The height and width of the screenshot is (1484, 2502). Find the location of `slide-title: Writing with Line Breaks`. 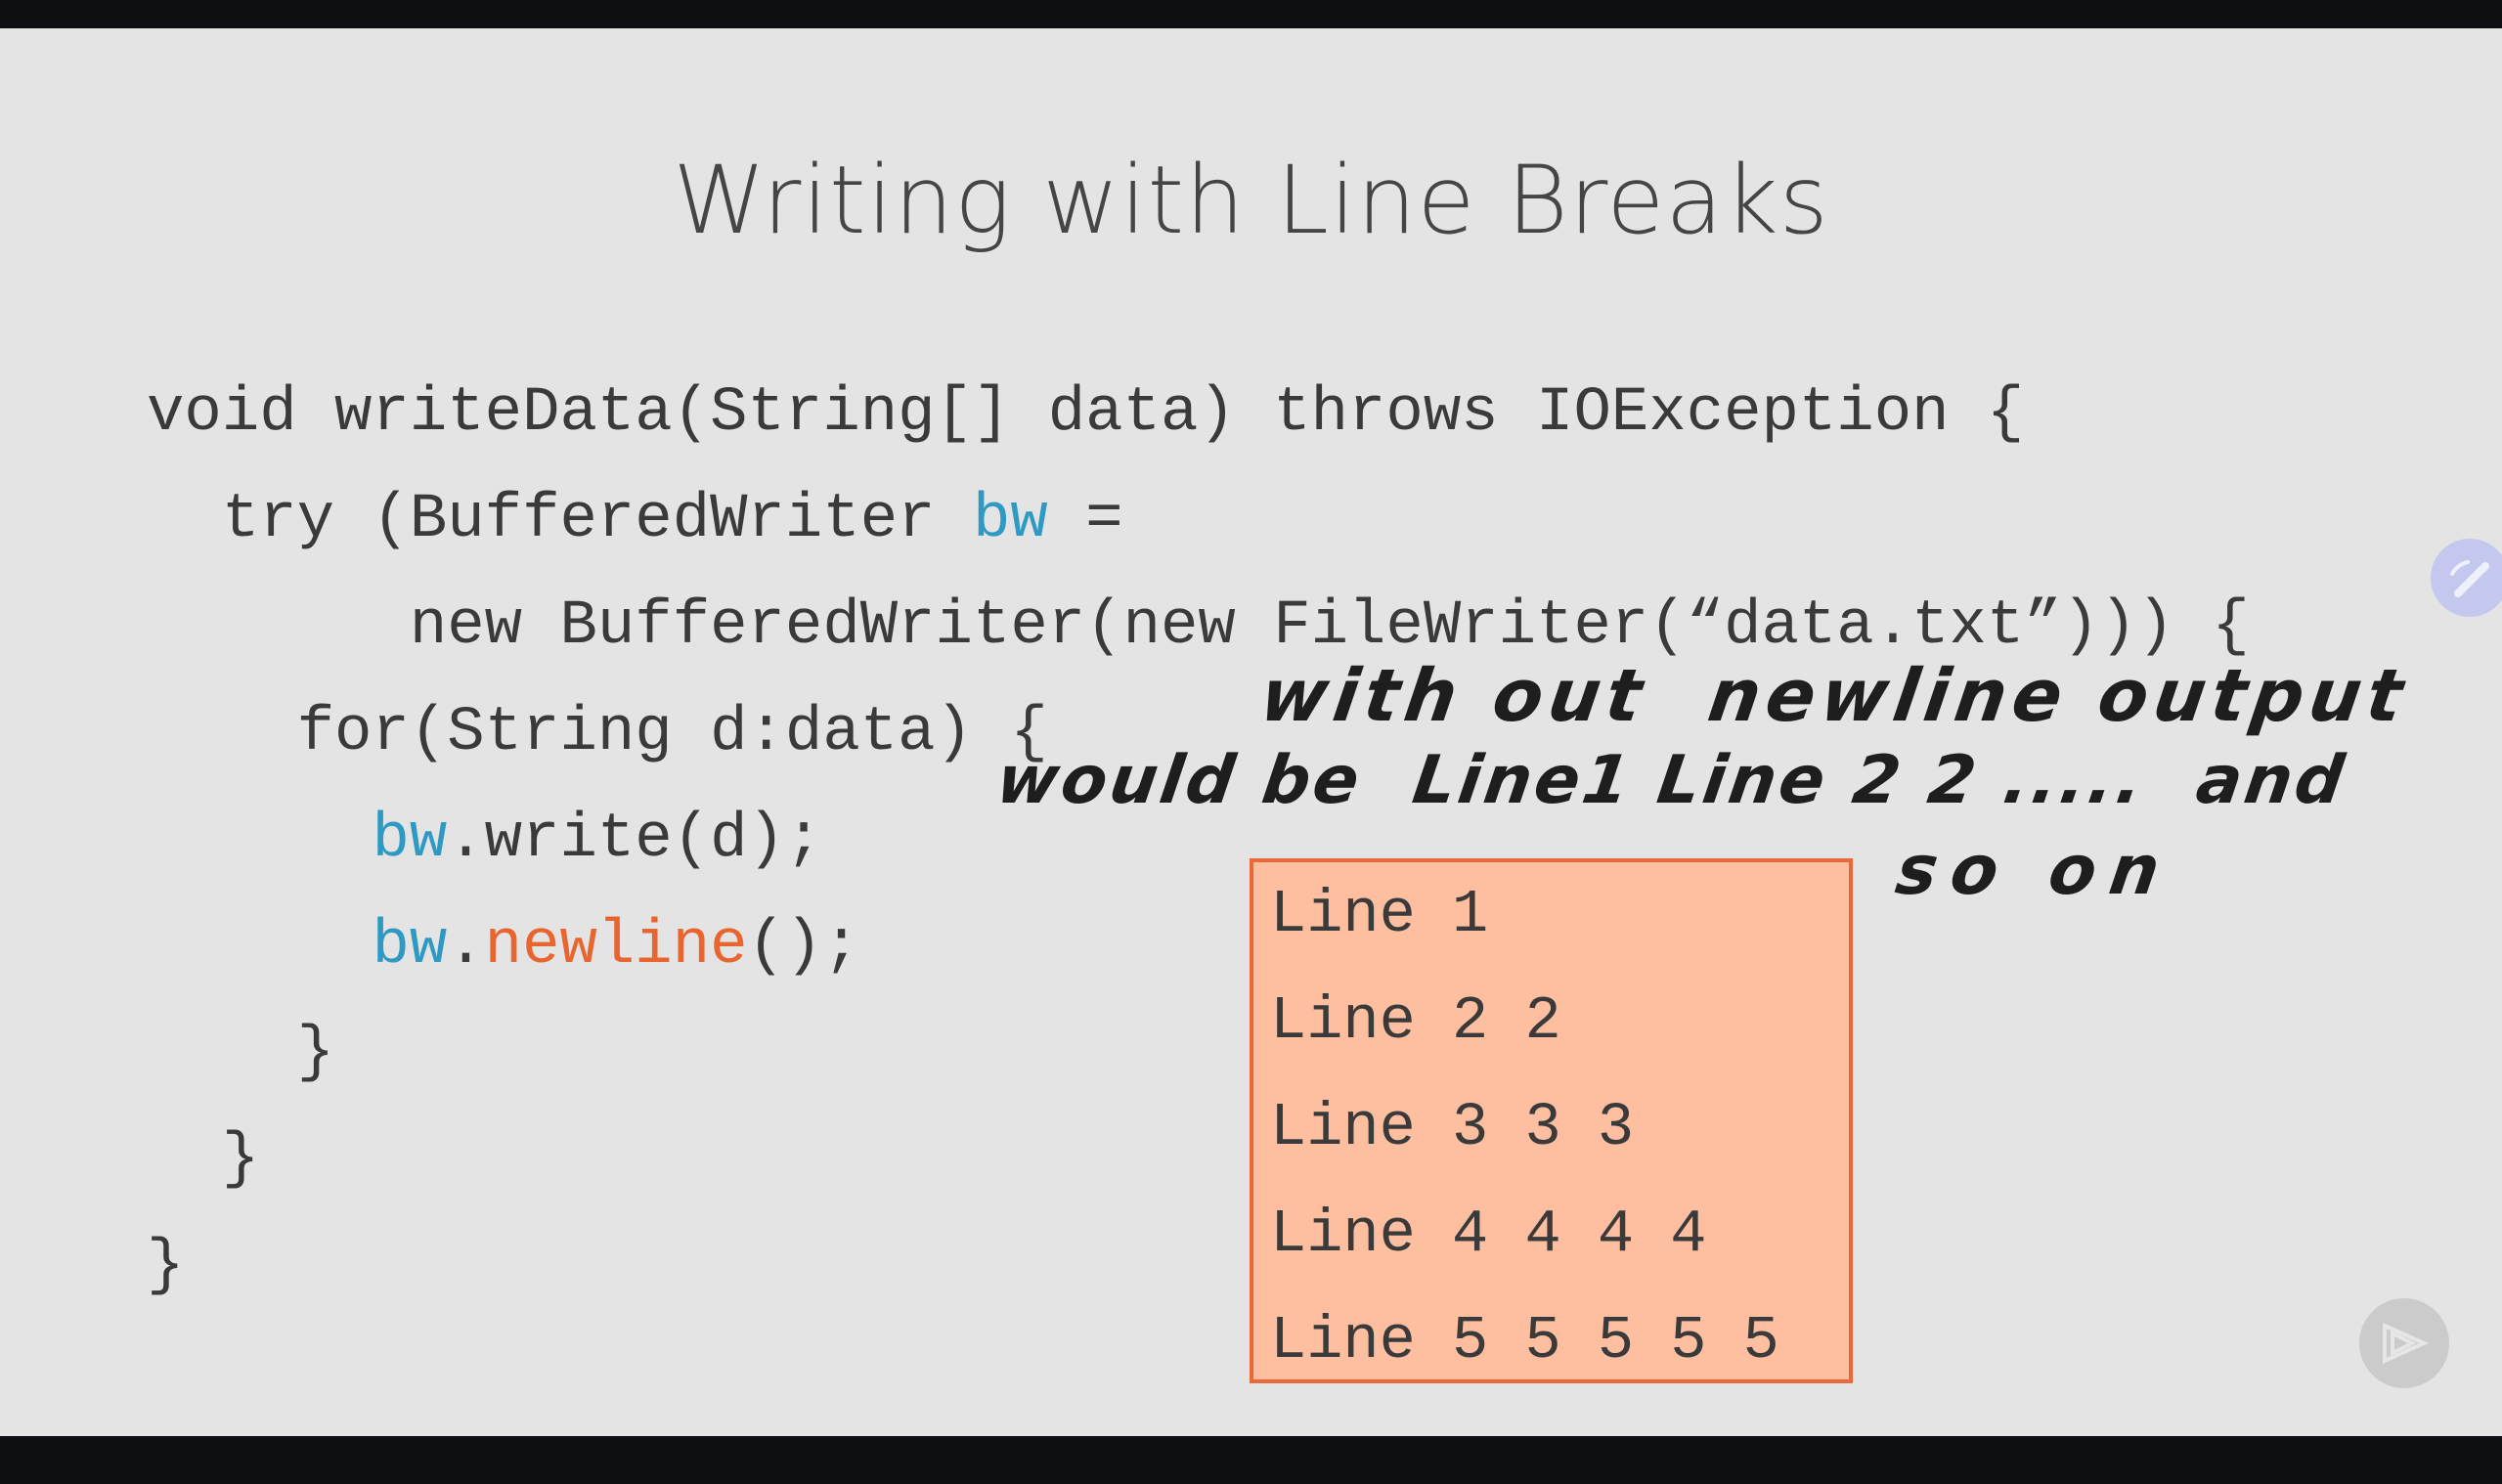

slide-title: Writing with Line Breaks is located at coordinates (1251, 200).